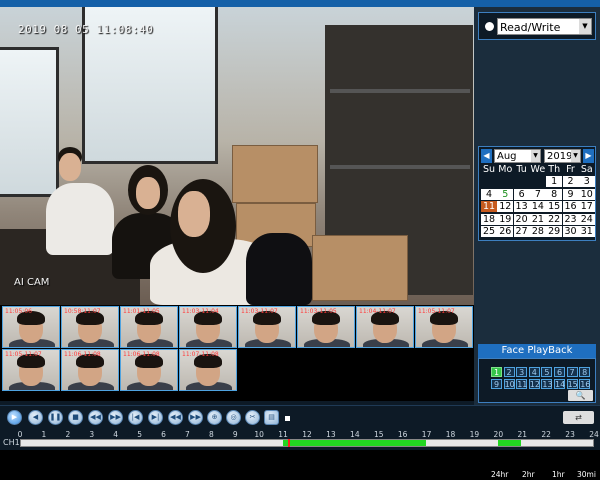 The width and height of the screenshot is (600, 480). What do you see at coordinates (585, 372) in the screenshot?
I see `channel-button: 8` at bounding box center [585, 372].